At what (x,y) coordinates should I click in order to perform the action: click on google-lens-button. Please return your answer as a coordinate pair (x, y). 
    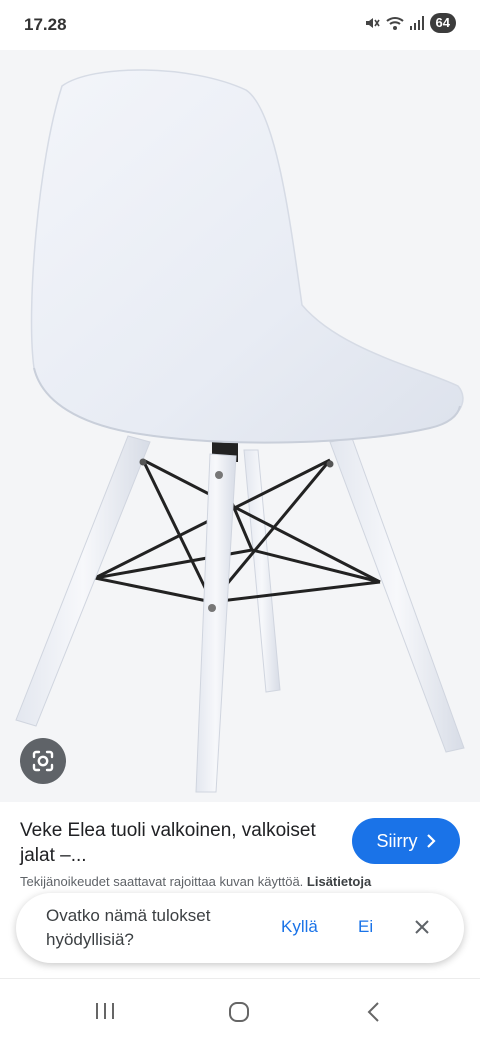
    Looking at the image, I should click on (43, 761).